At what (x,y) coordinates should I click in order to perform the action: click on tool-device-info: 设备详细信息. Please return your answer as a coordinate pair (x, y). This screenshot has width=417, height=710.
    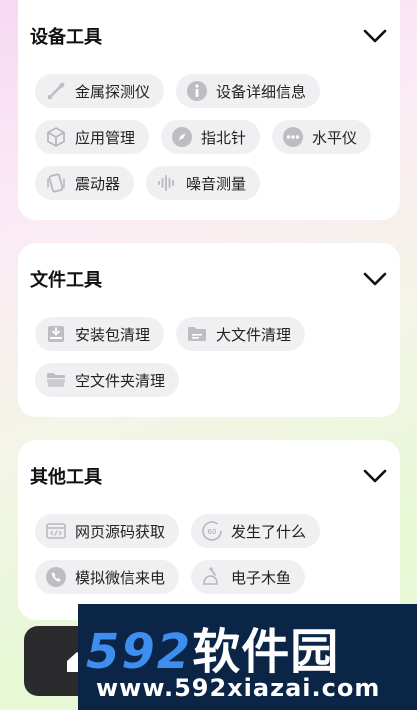
    Looking at the image, I should click on (248, 91).